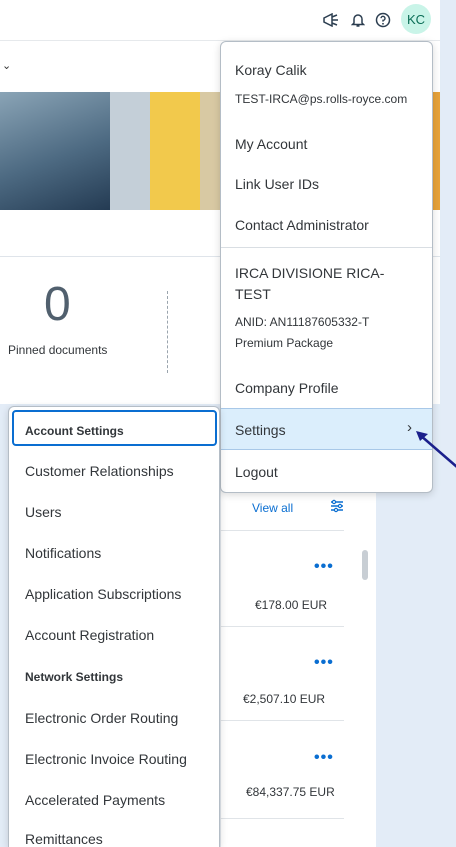  What do you see at coordinates (302, 225) in the screenshot?
I see `contact-administrator-menu-item: Contact Administrator` at bounding box center [302, 225].